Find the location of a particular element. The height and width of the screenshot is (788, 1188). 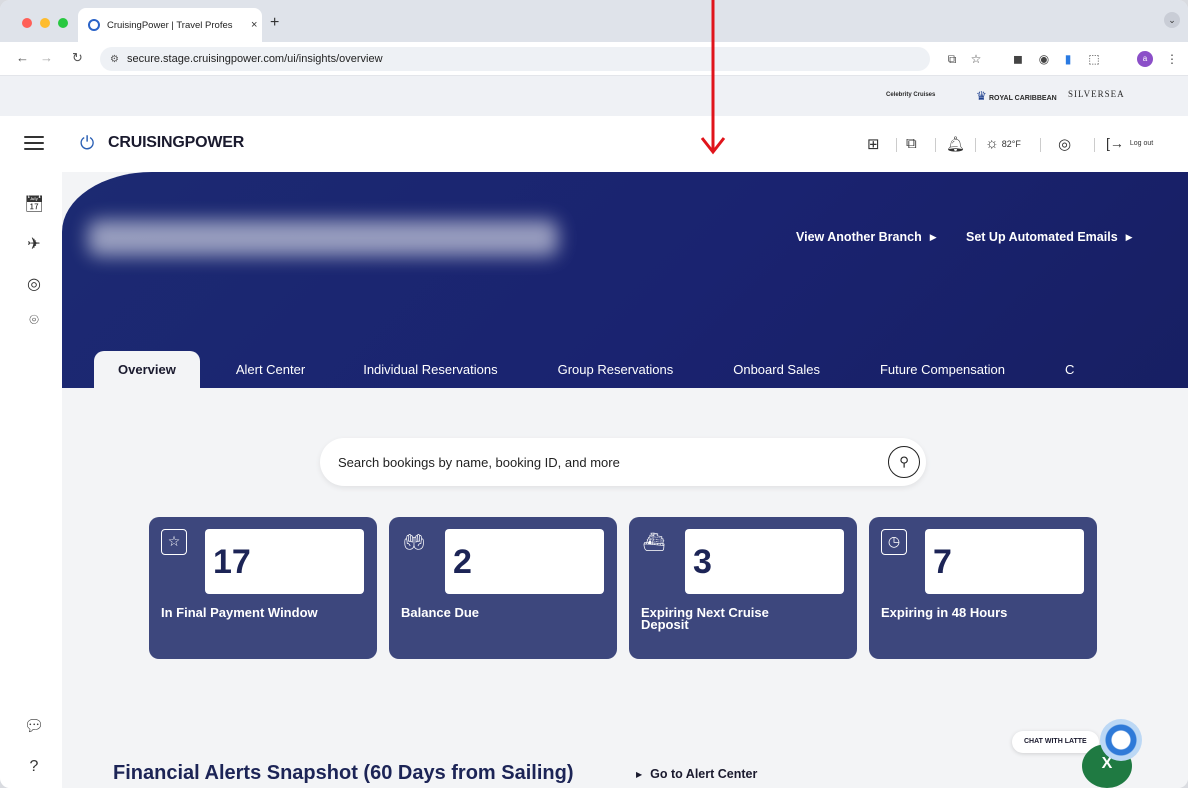

forward-icon: → is located at coordinates (46, 57).